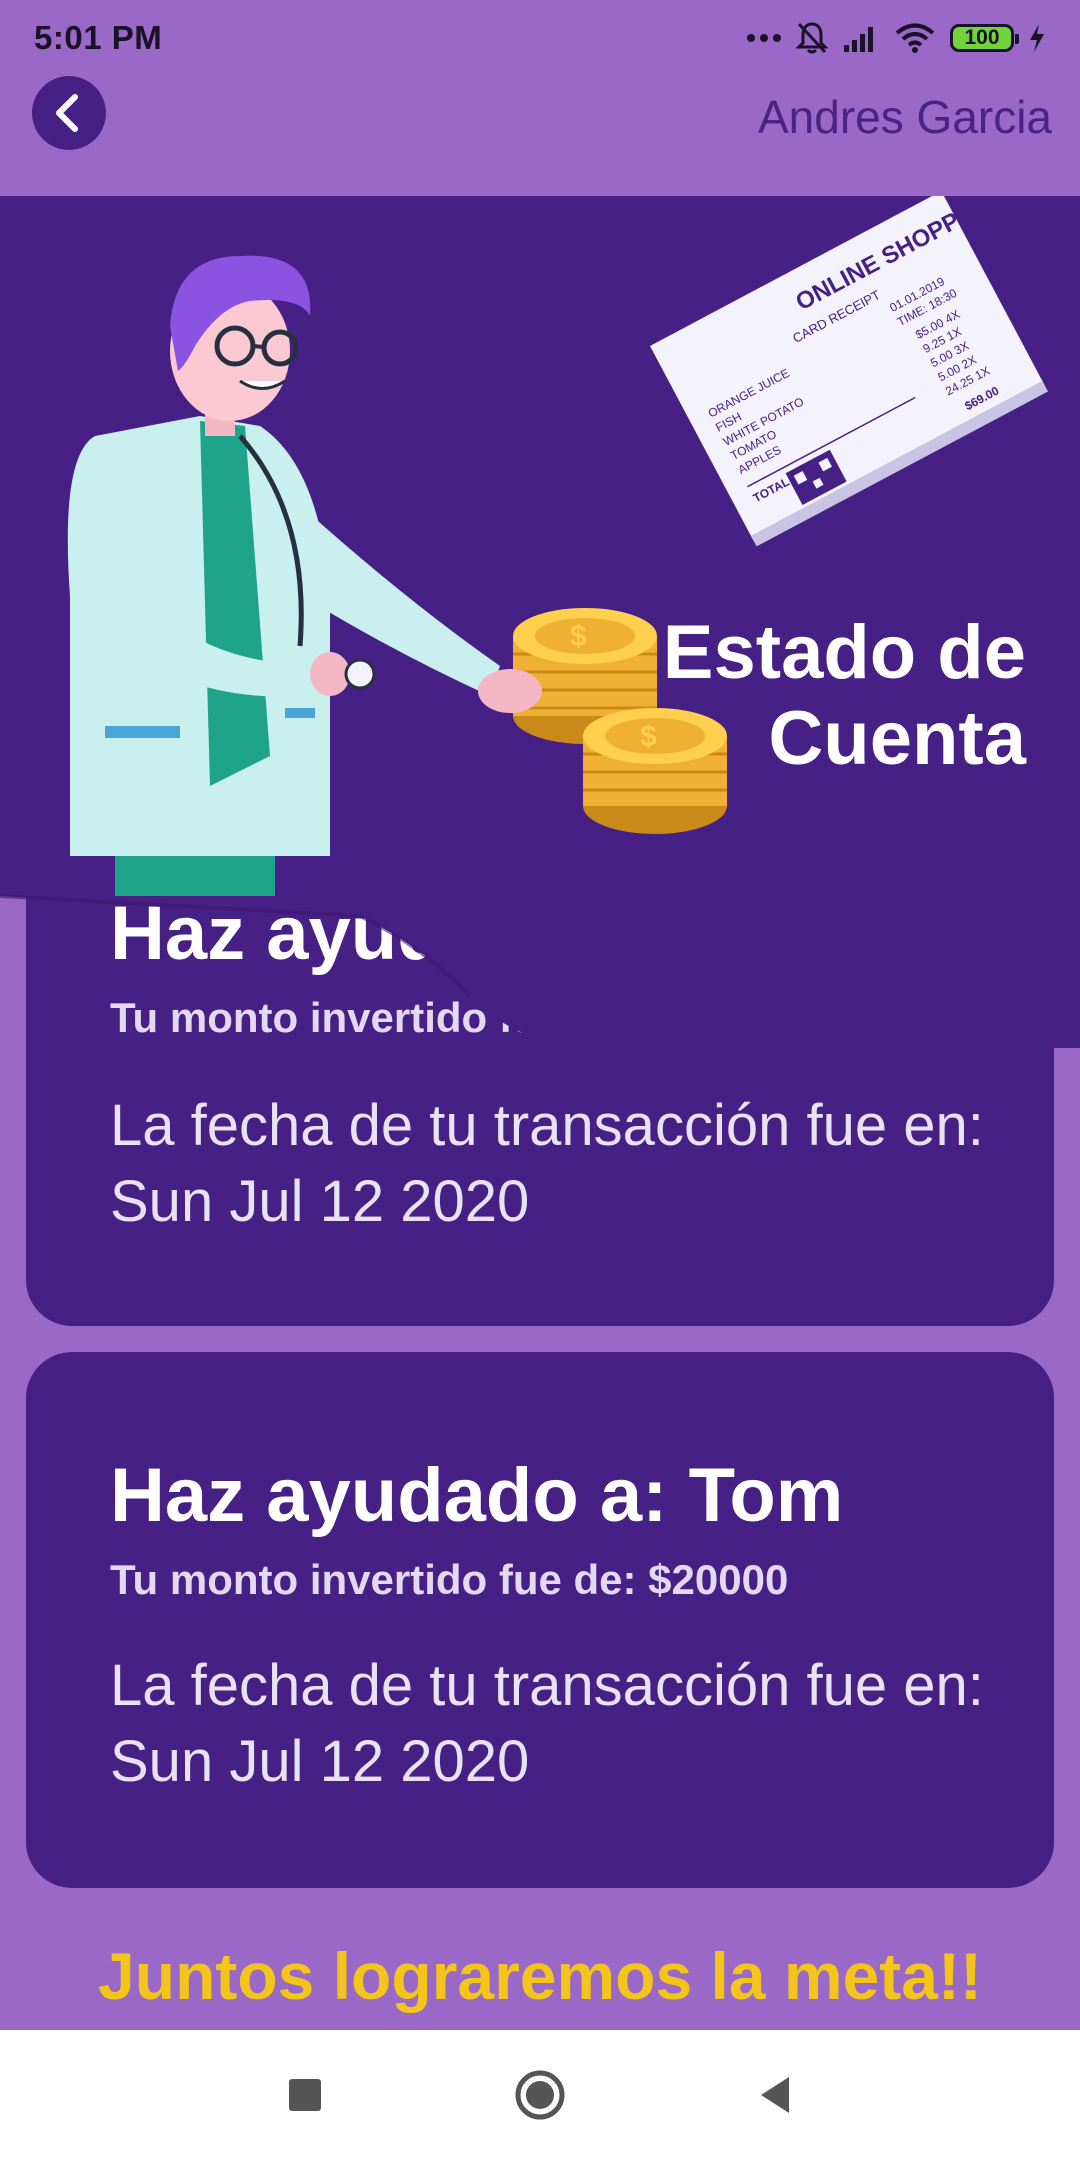  I want to click on footer-slogan: Juntos lograremos la meta!!, so click(540, 1976).